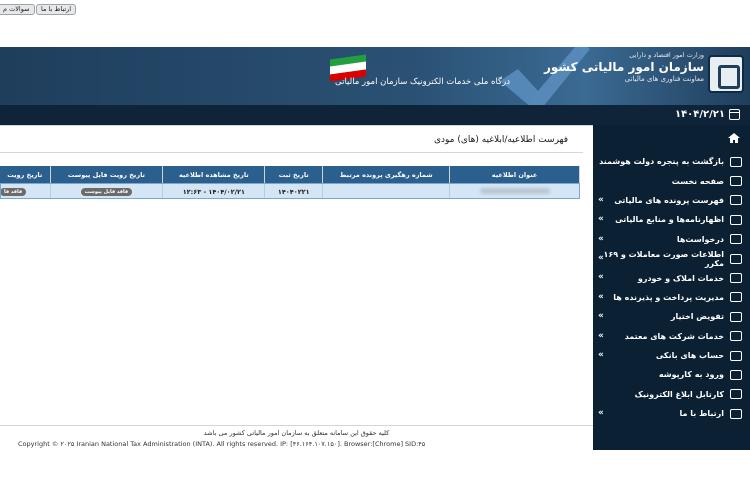 This screenshot has height=500, width=750. I want to click on sidebar-item-8: تفویض اختیار », so click(671, 316).